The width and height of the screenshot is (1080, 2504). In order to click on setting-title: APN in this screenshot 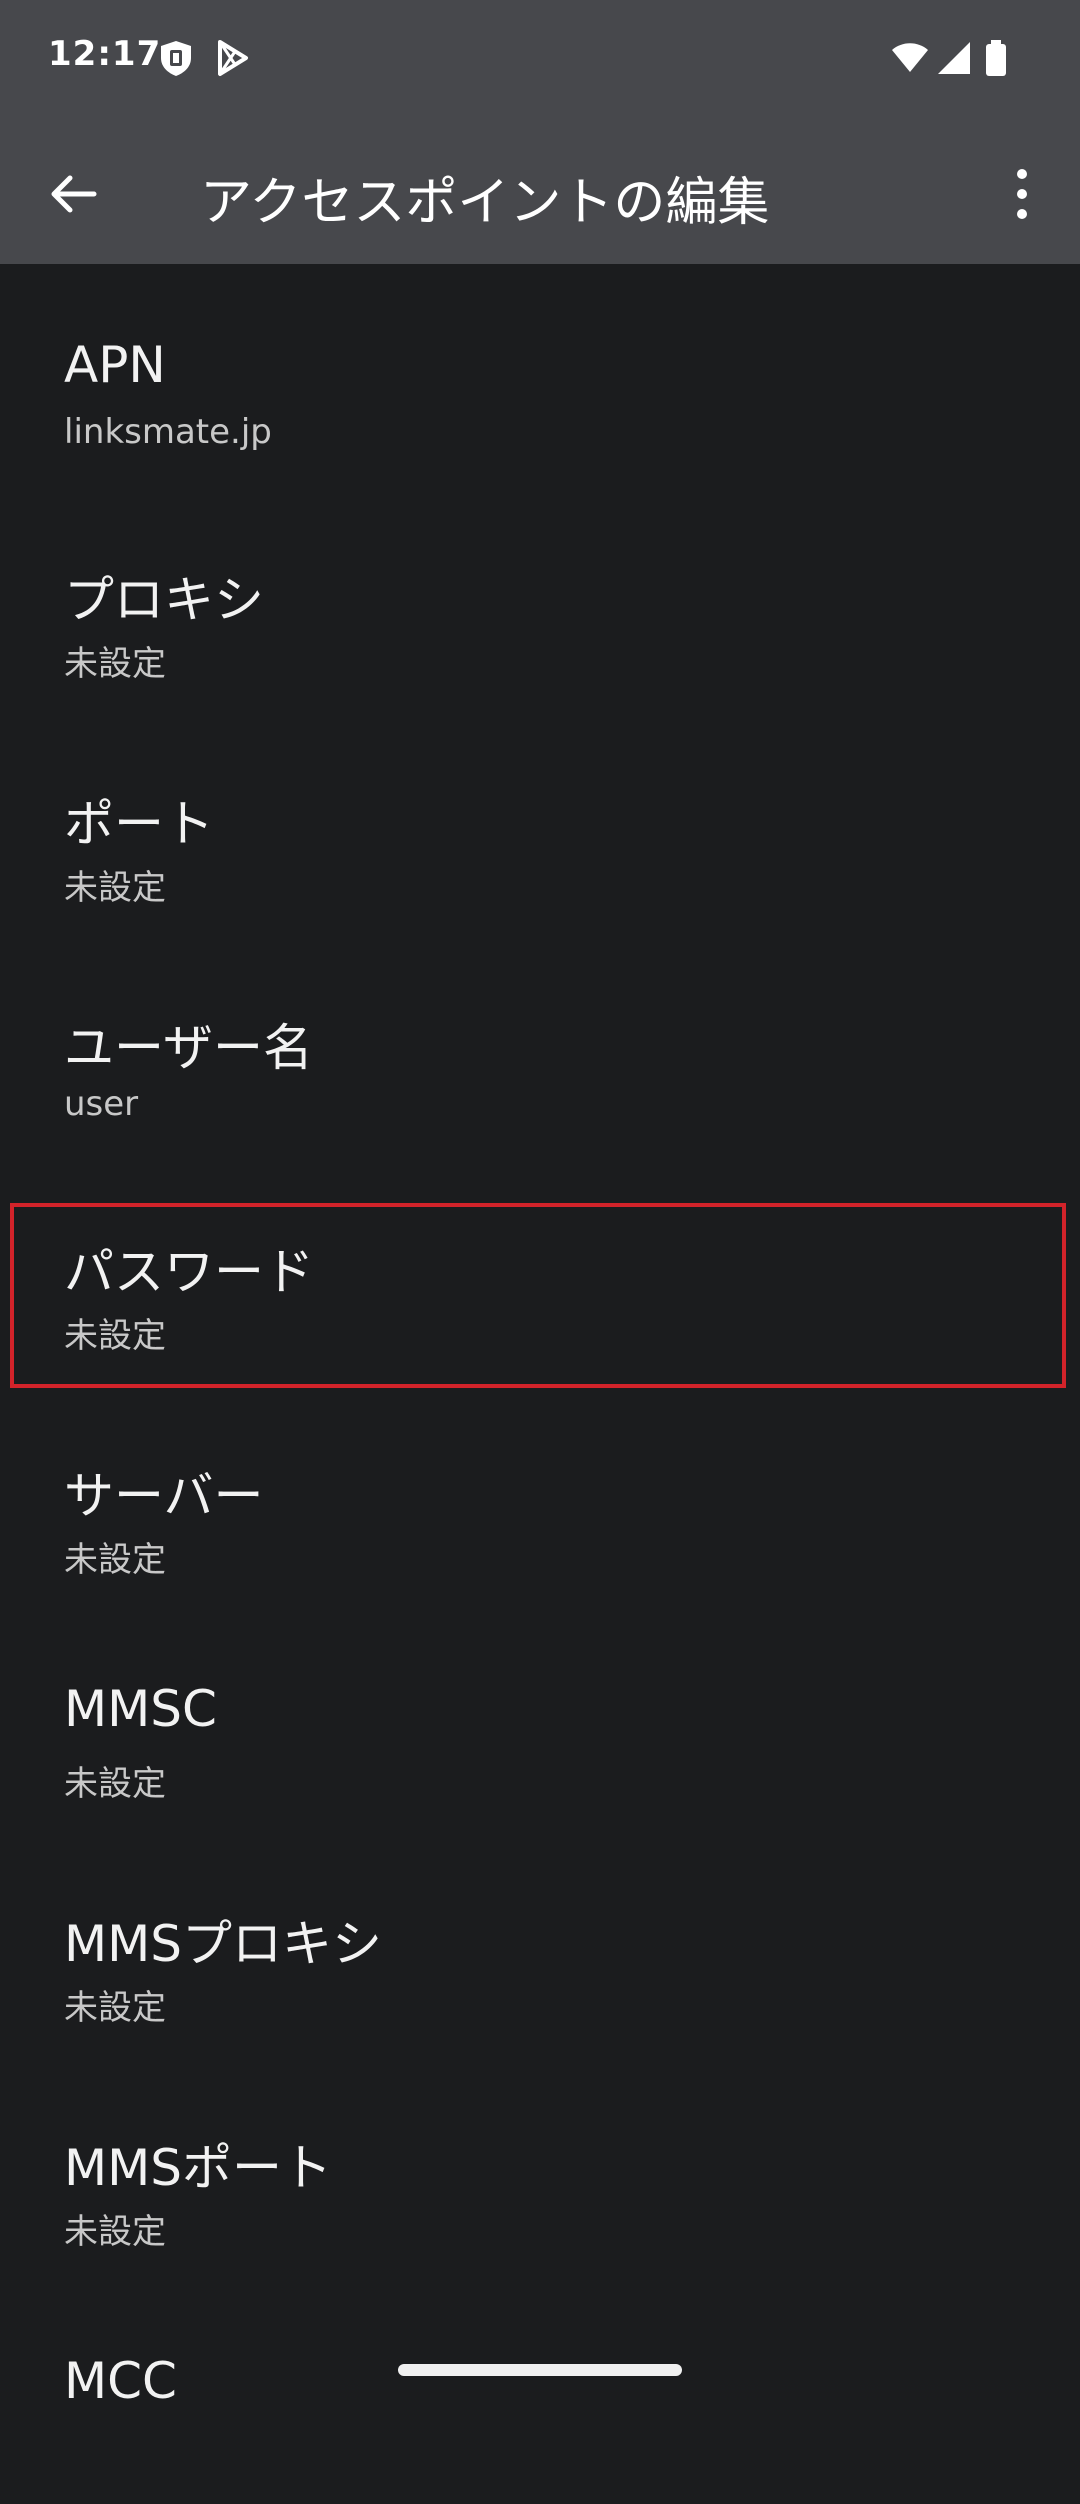, I will do `click(115, 365)`.